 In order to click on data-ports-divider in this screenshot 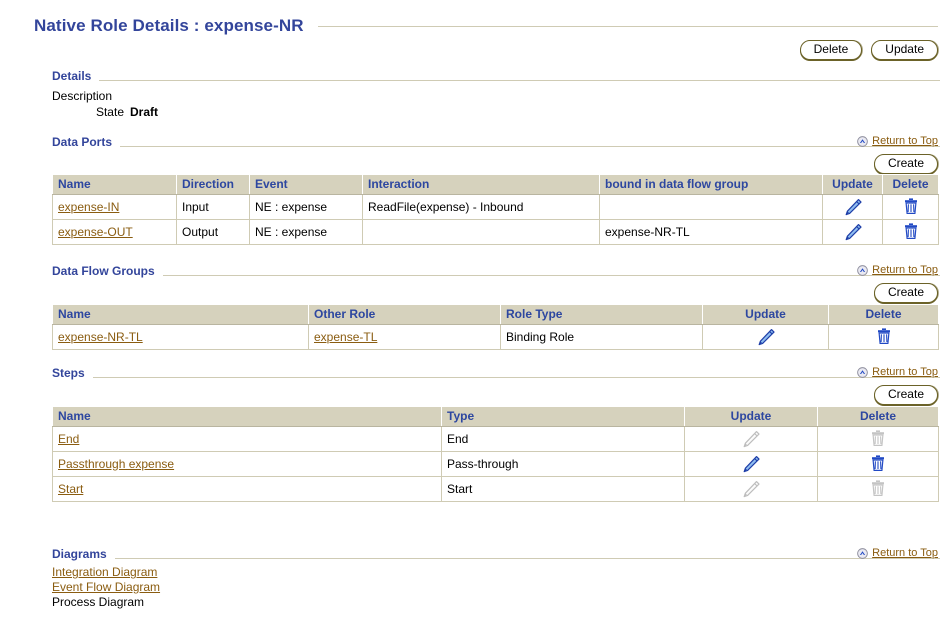, I will do `click(530, 146)`.